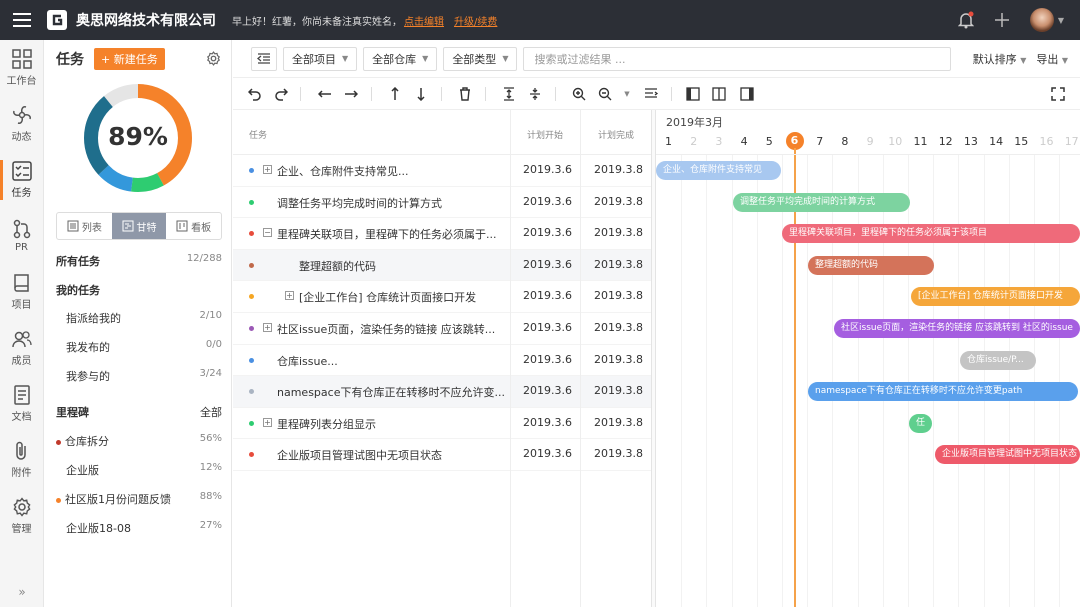  Describe the element at coordinates (21, 348) in the screenshot. I see `sidebar-item-members: 成员` at that location.